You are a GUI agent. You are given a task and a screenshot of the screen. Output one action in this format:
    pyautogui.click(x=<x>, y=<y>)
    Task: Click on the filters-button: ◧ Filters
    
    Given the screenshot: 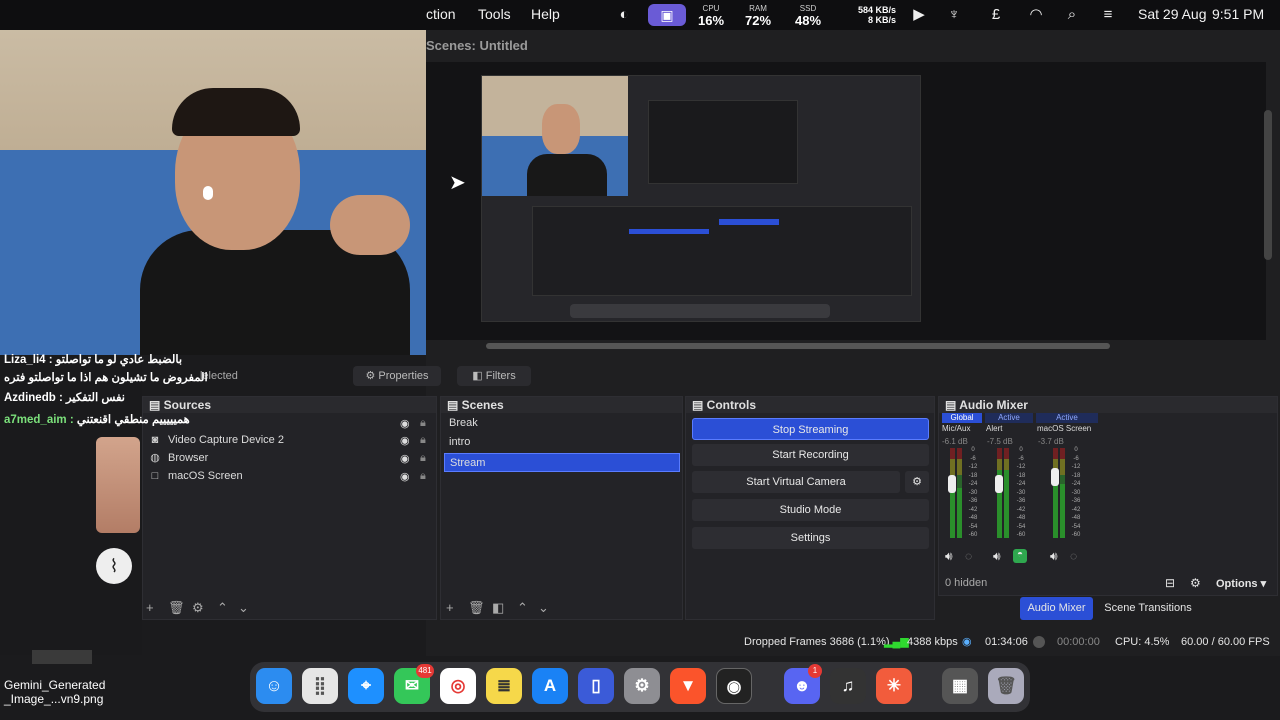 What is the action you would take?
    pyautogui.click(x=494, y=376)
    